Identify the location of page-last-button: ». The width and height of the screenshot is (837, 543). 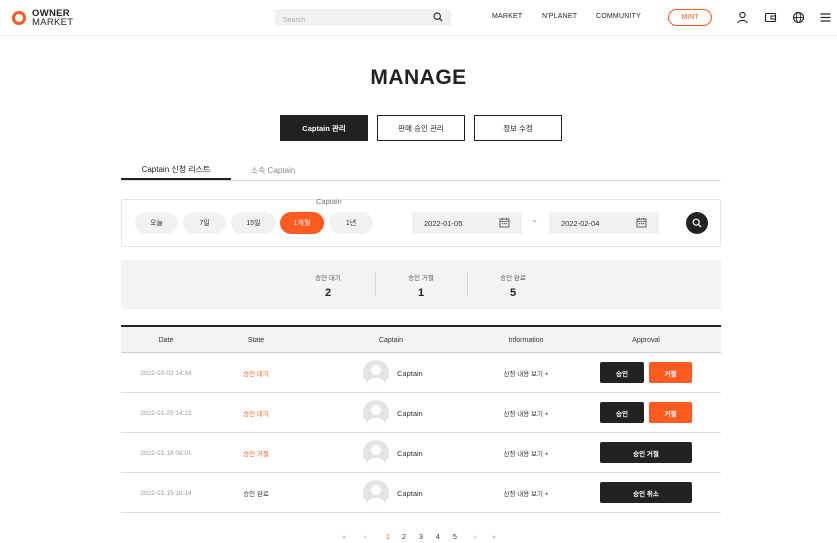
(494, 537).